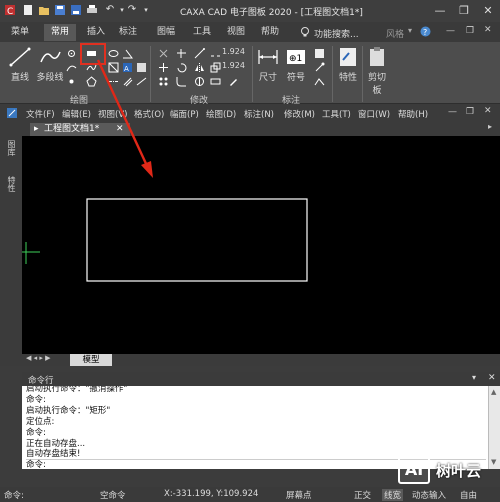  Describe the element at coordinates (474, 377) in the screenshot. I see `command-panel-pin-icon: ▾` at that location.